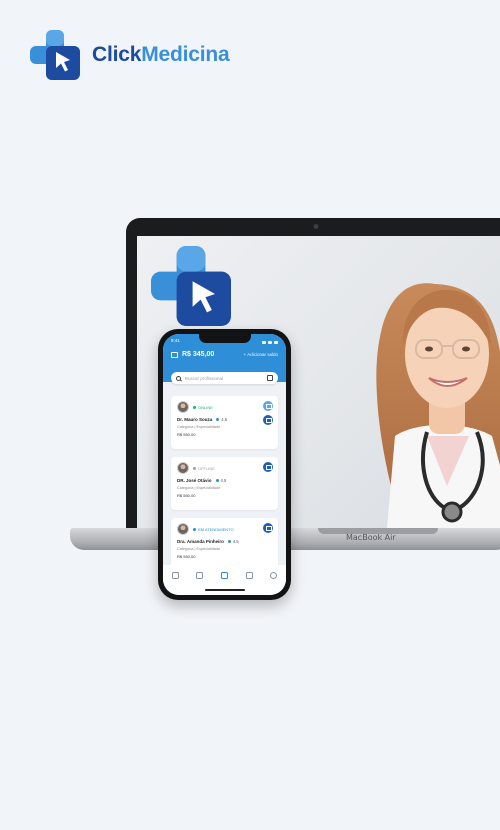 This screenshot has height=830, width=500. Describe the element at coordinates (200, 575) in the screenshot. I see `pencil-icon` at that location.